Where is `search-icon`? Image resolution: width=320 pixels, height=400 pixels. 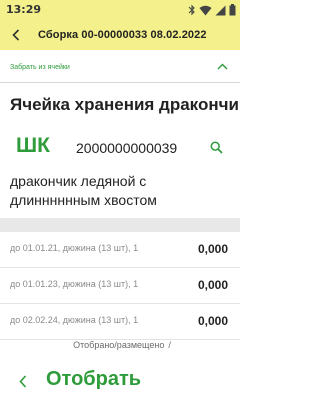
search-icon is located at coordinates (216, 147).